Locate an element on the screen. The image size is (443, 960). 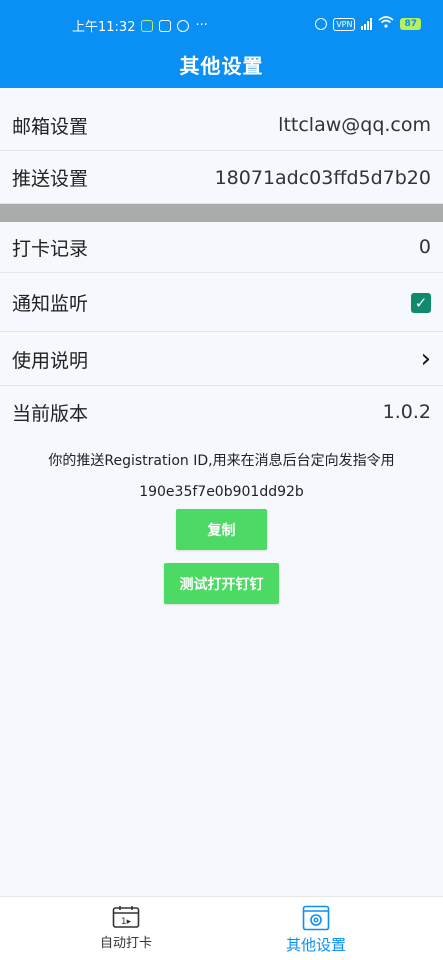
status-time: 上午11:32 is located at coordinates (104, 27).